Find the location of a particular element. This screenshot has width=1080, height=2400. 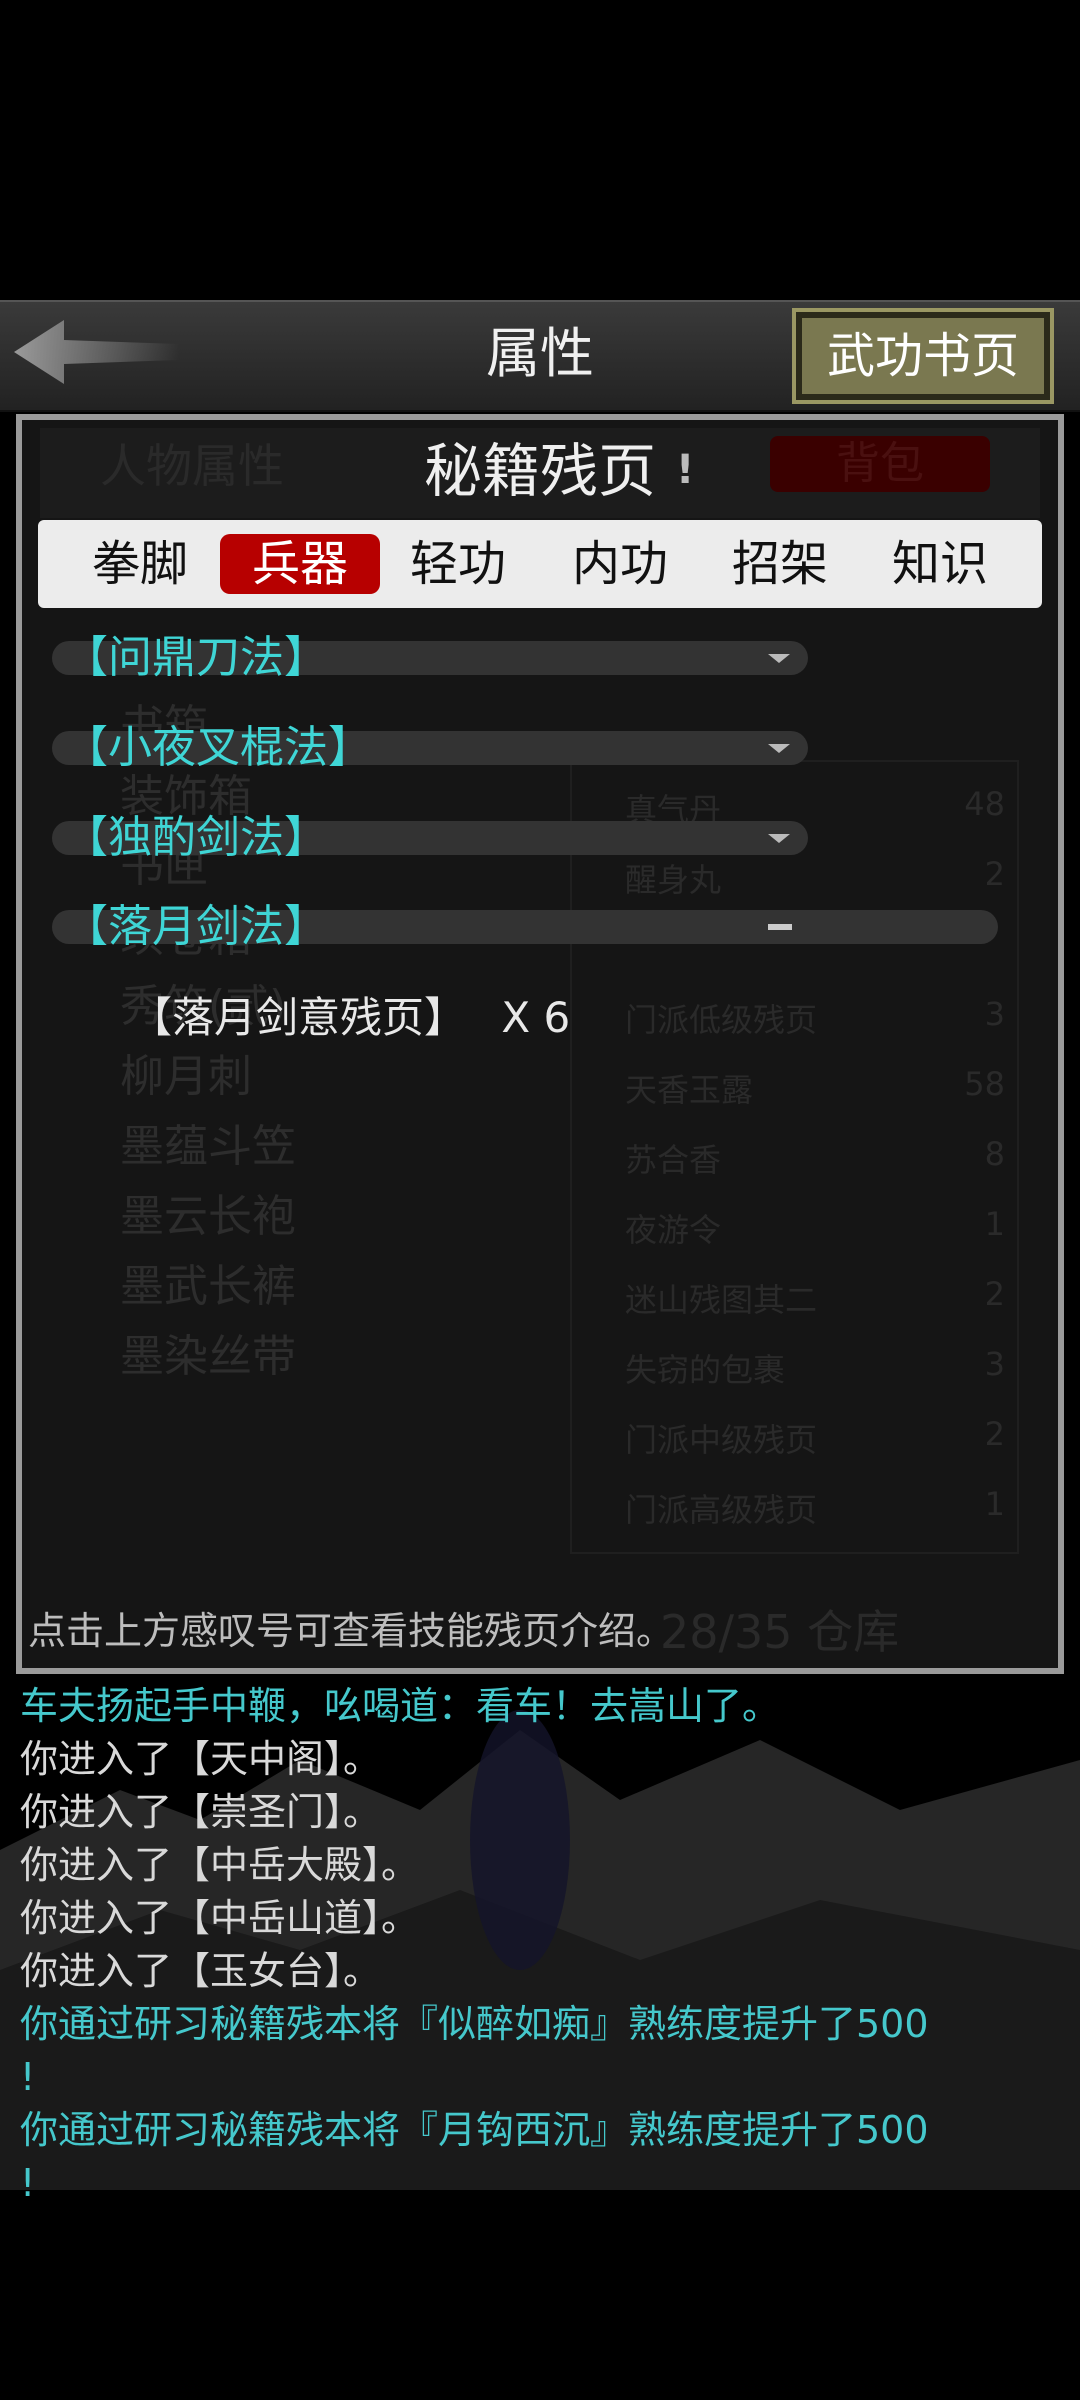

skill-page-button: 武功书页 is located at coordinates (923, 356).